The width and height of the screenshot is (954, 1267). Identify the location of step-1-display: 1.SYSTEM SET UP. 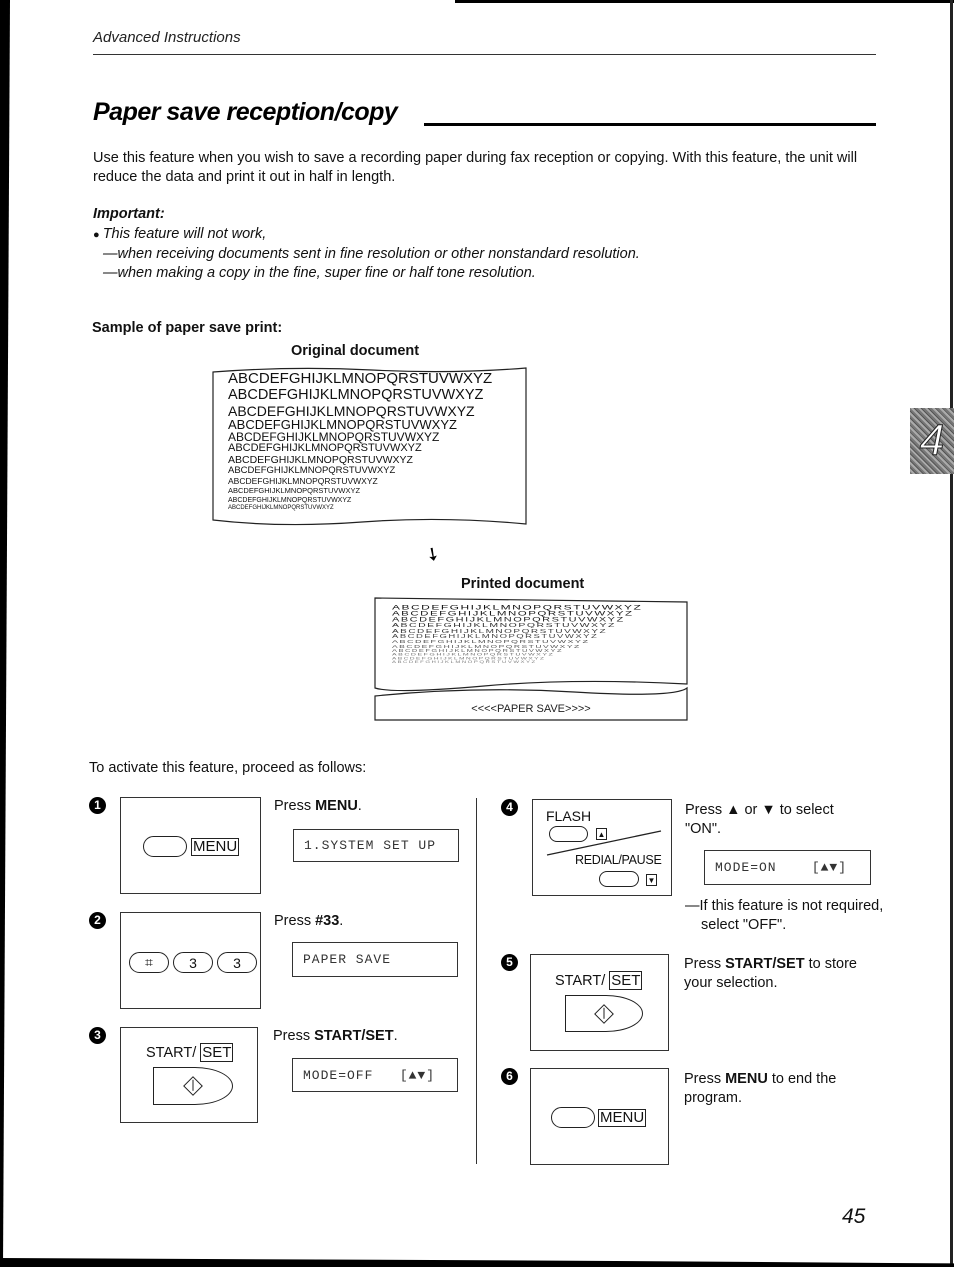
(376, 845).